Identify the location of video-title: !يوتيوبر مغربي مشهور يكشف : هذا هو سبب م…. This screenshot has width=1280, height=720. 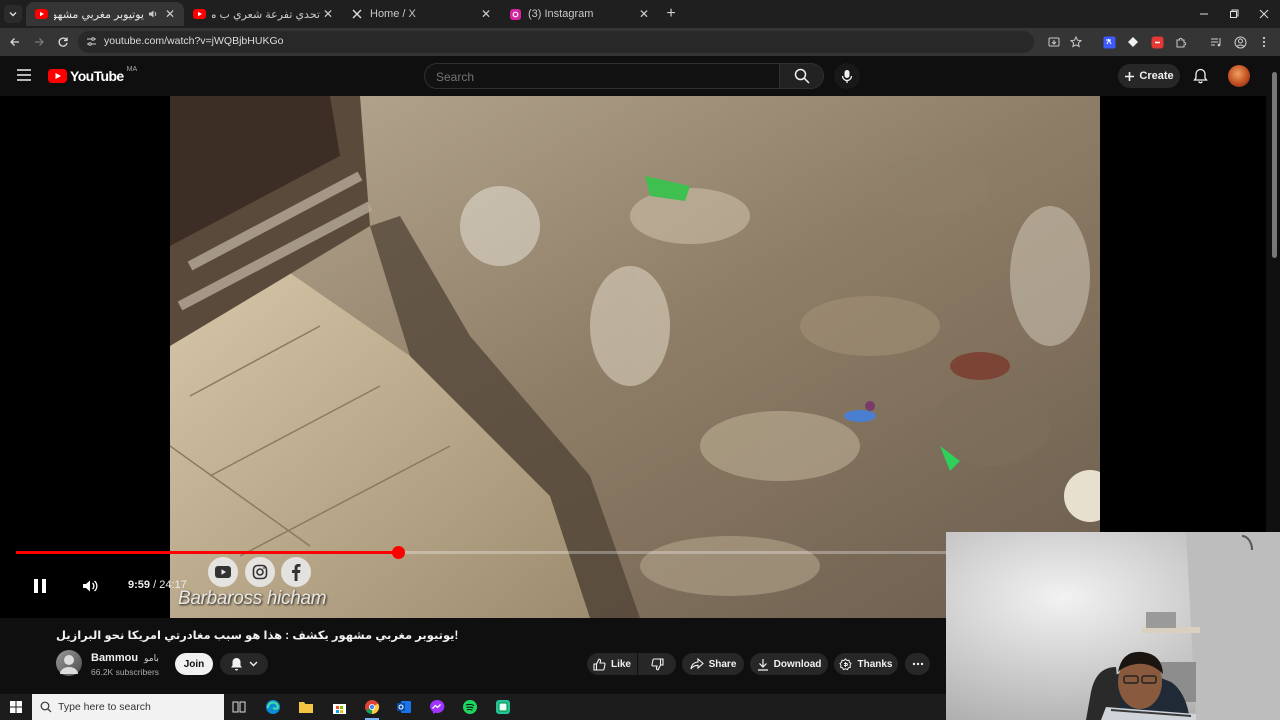
(257, 636).